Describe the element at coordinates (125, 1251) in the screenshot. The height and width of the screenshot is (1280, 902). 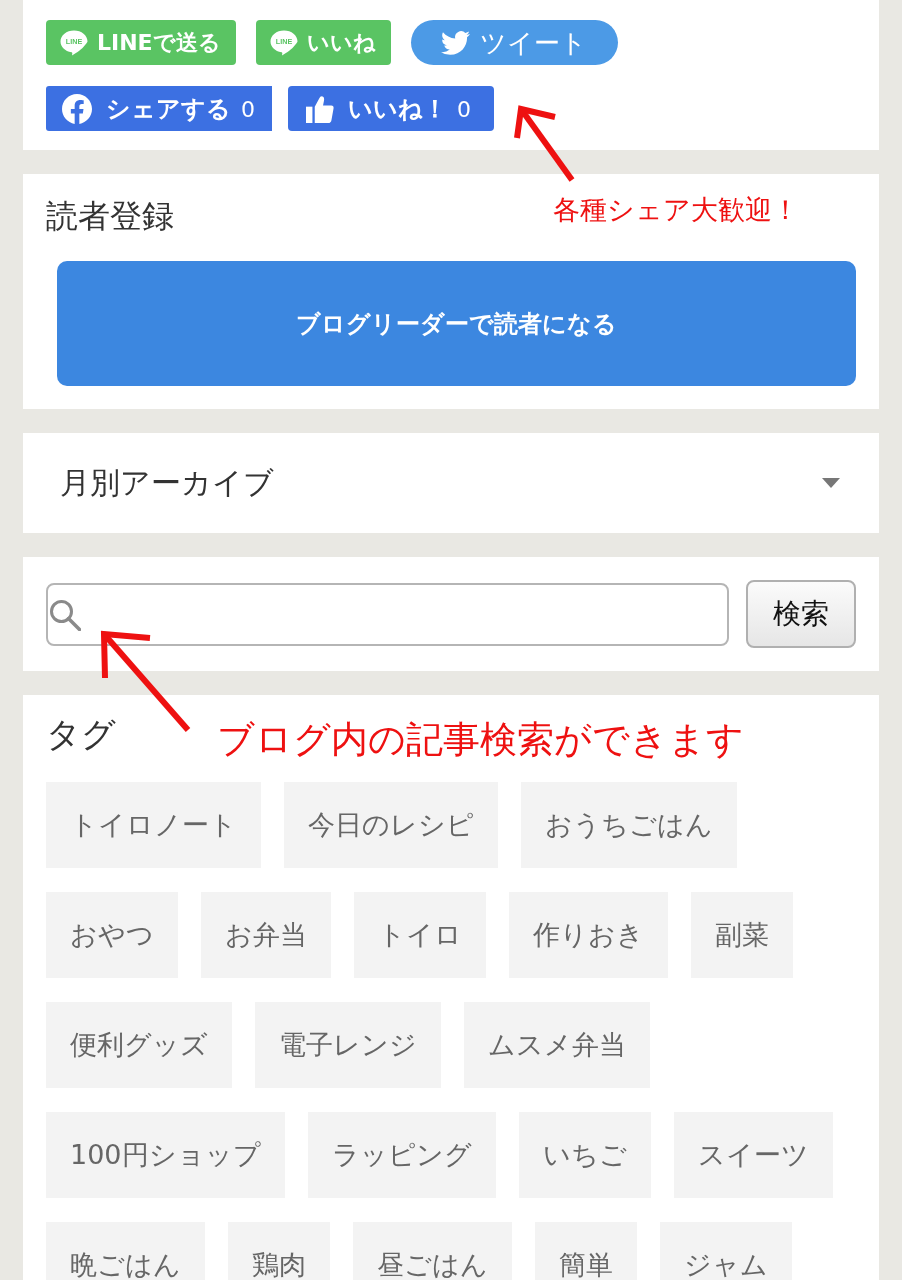
I see `tag-link: 晩ごはん` at that location.